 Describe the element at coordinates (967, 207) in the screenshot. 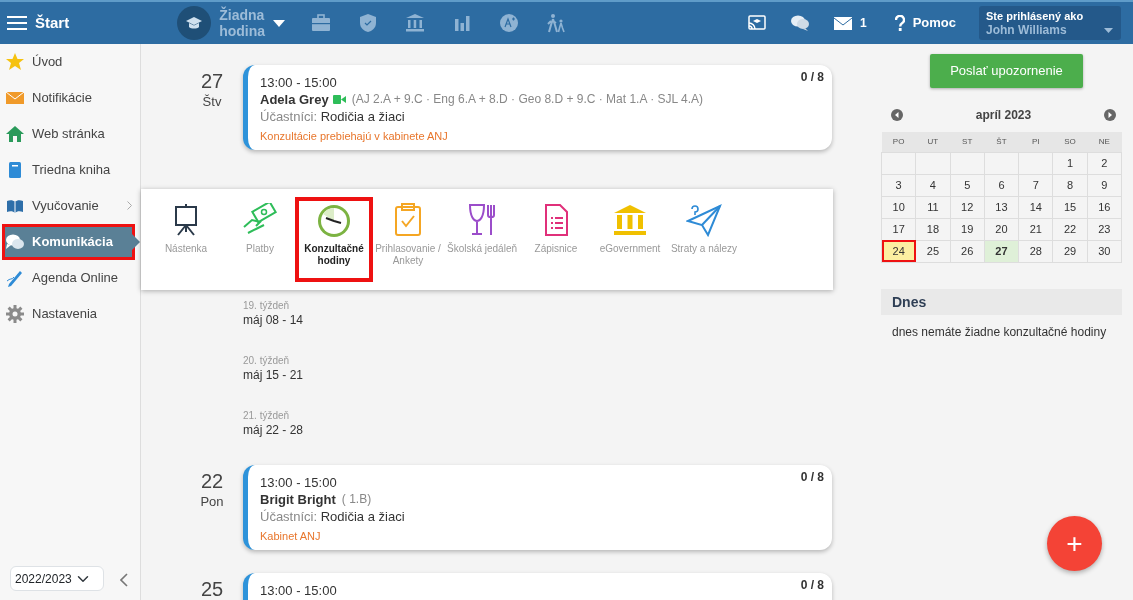

I see `calendar-day: 12` at that location.